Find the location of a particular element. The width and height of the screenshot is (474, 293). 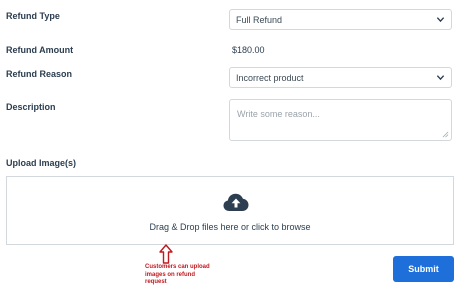

arrow-up-icon is located at coordinates (166, 254).